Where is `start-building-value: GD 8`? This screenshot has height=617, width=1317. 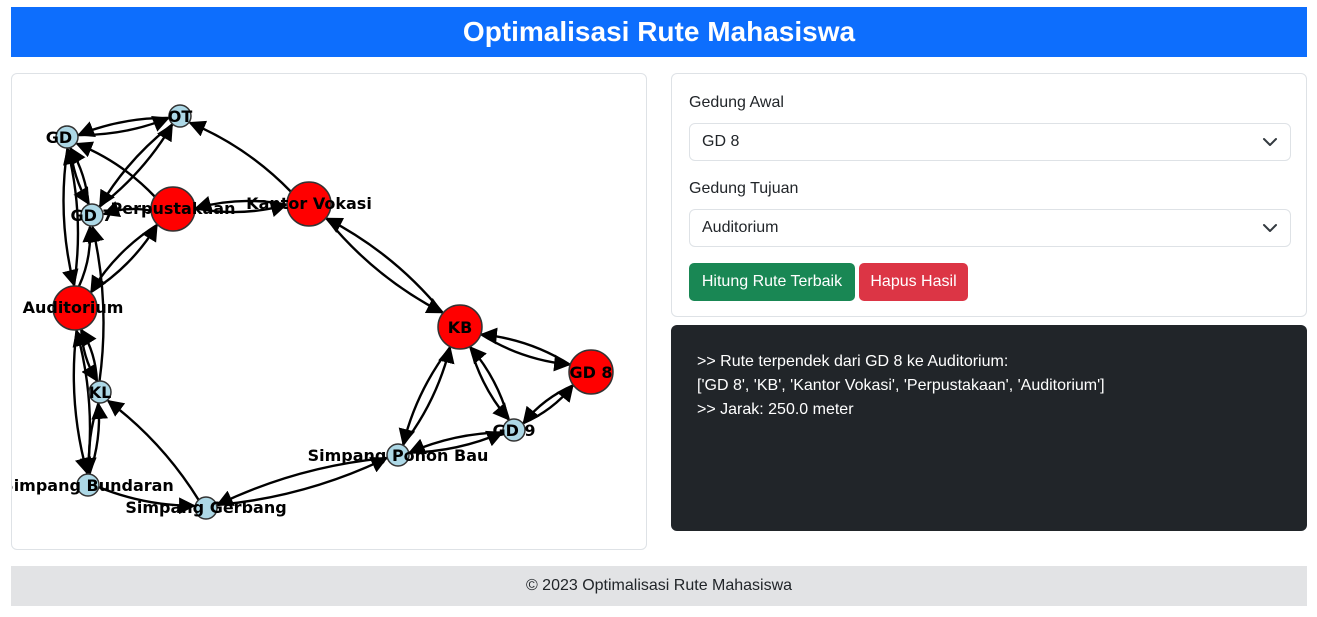 start-building-value: GD 8 is located at coordinates (721, 141).